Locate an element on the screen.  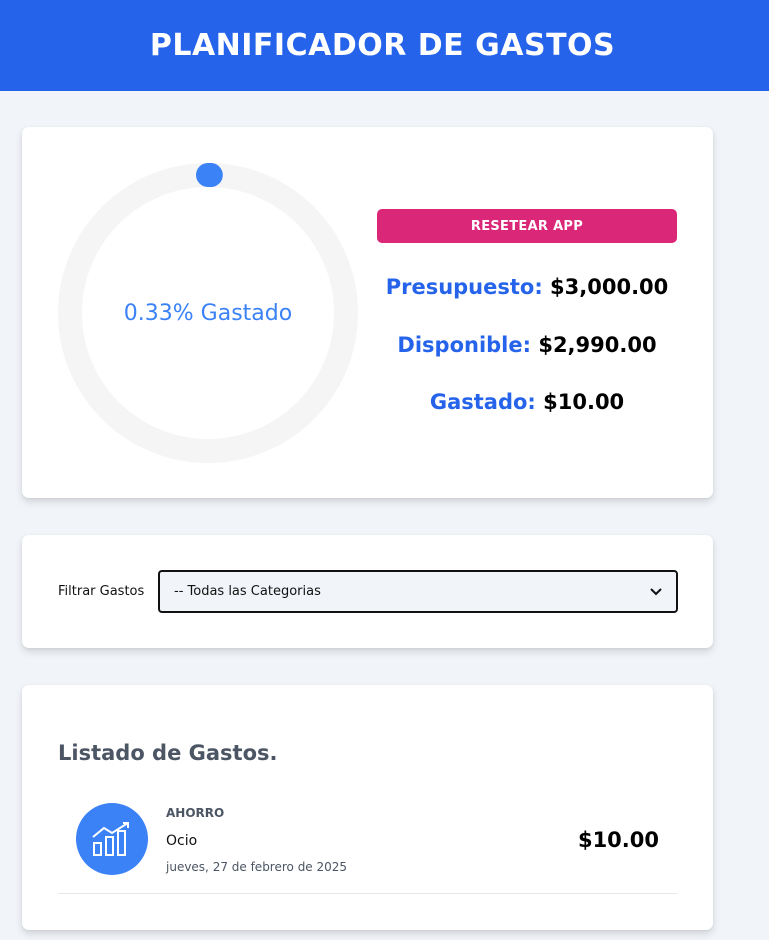
savings-chart-icon is located at coordinates (112, 839).